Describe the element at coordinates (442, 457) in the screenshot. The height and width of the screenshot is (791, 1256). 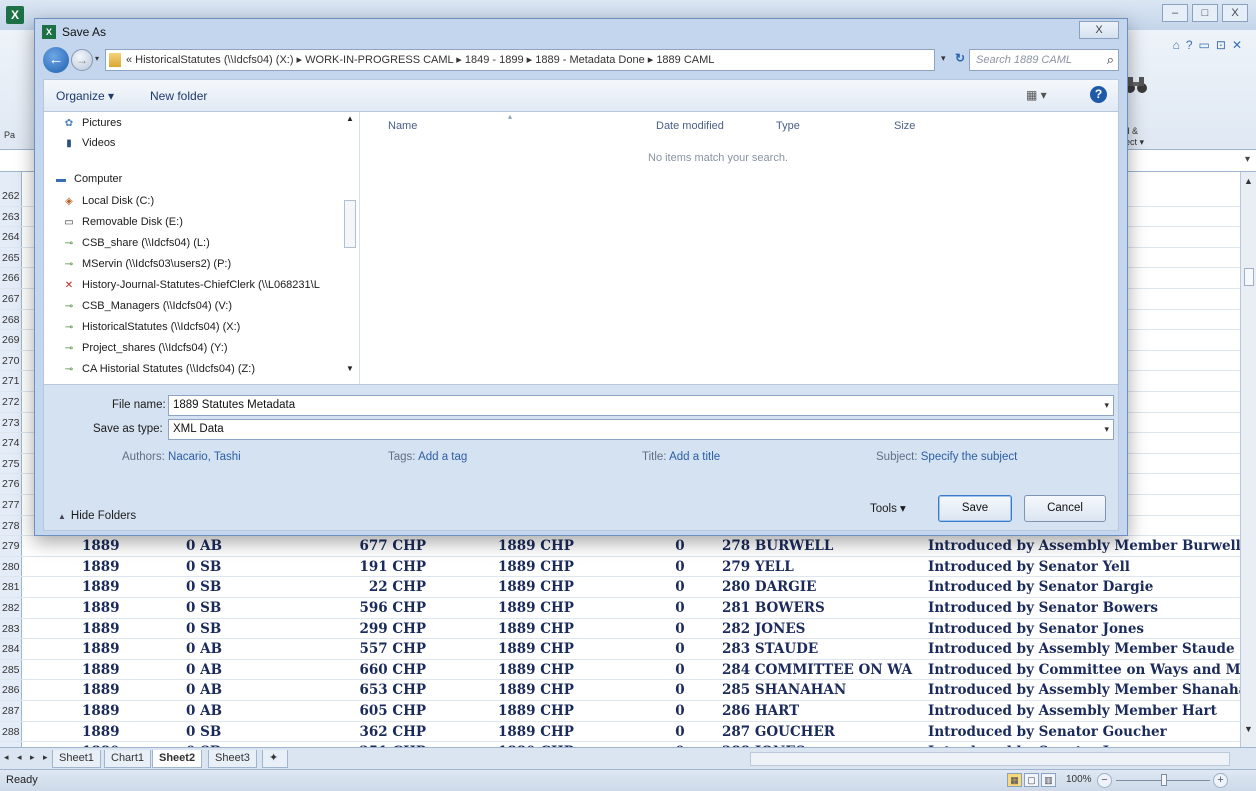
I see `tags-link: Add a tag` at that location.